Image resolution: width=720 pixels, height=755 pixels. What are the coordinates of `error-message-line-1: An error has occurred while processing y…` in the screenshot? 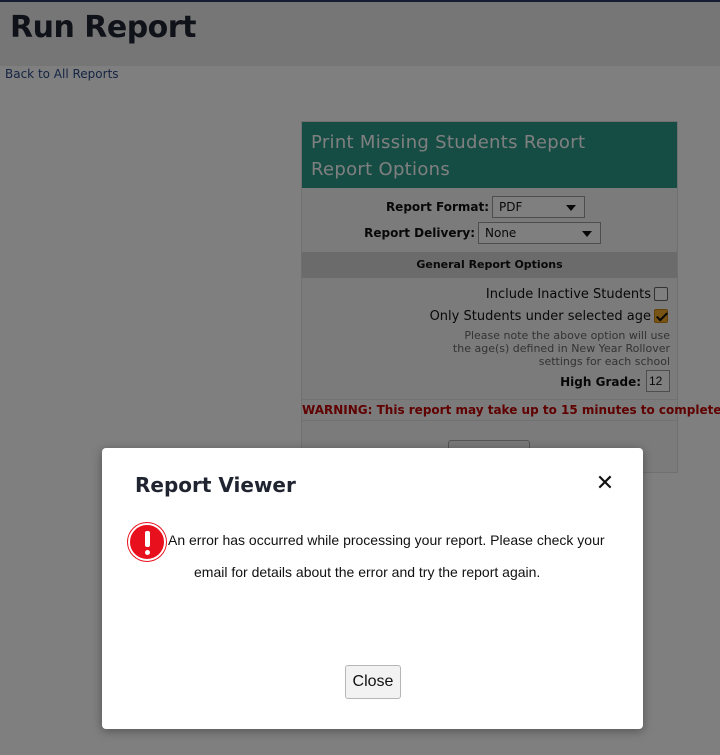 It's located at (386, 540).